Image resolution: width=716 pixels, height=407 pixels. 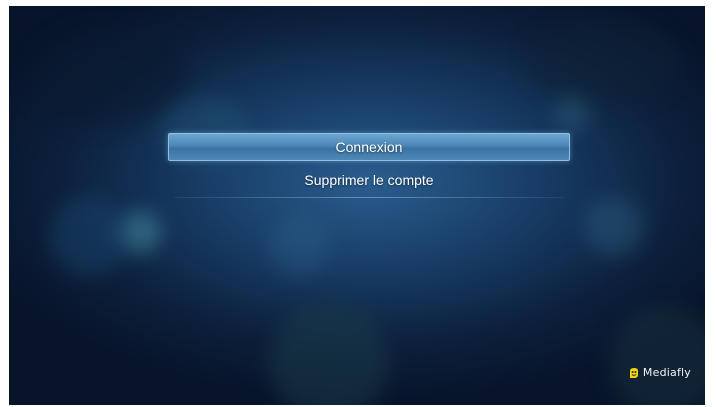 I want to click on brand-name: Mediafly, so click(x=666, y=372).